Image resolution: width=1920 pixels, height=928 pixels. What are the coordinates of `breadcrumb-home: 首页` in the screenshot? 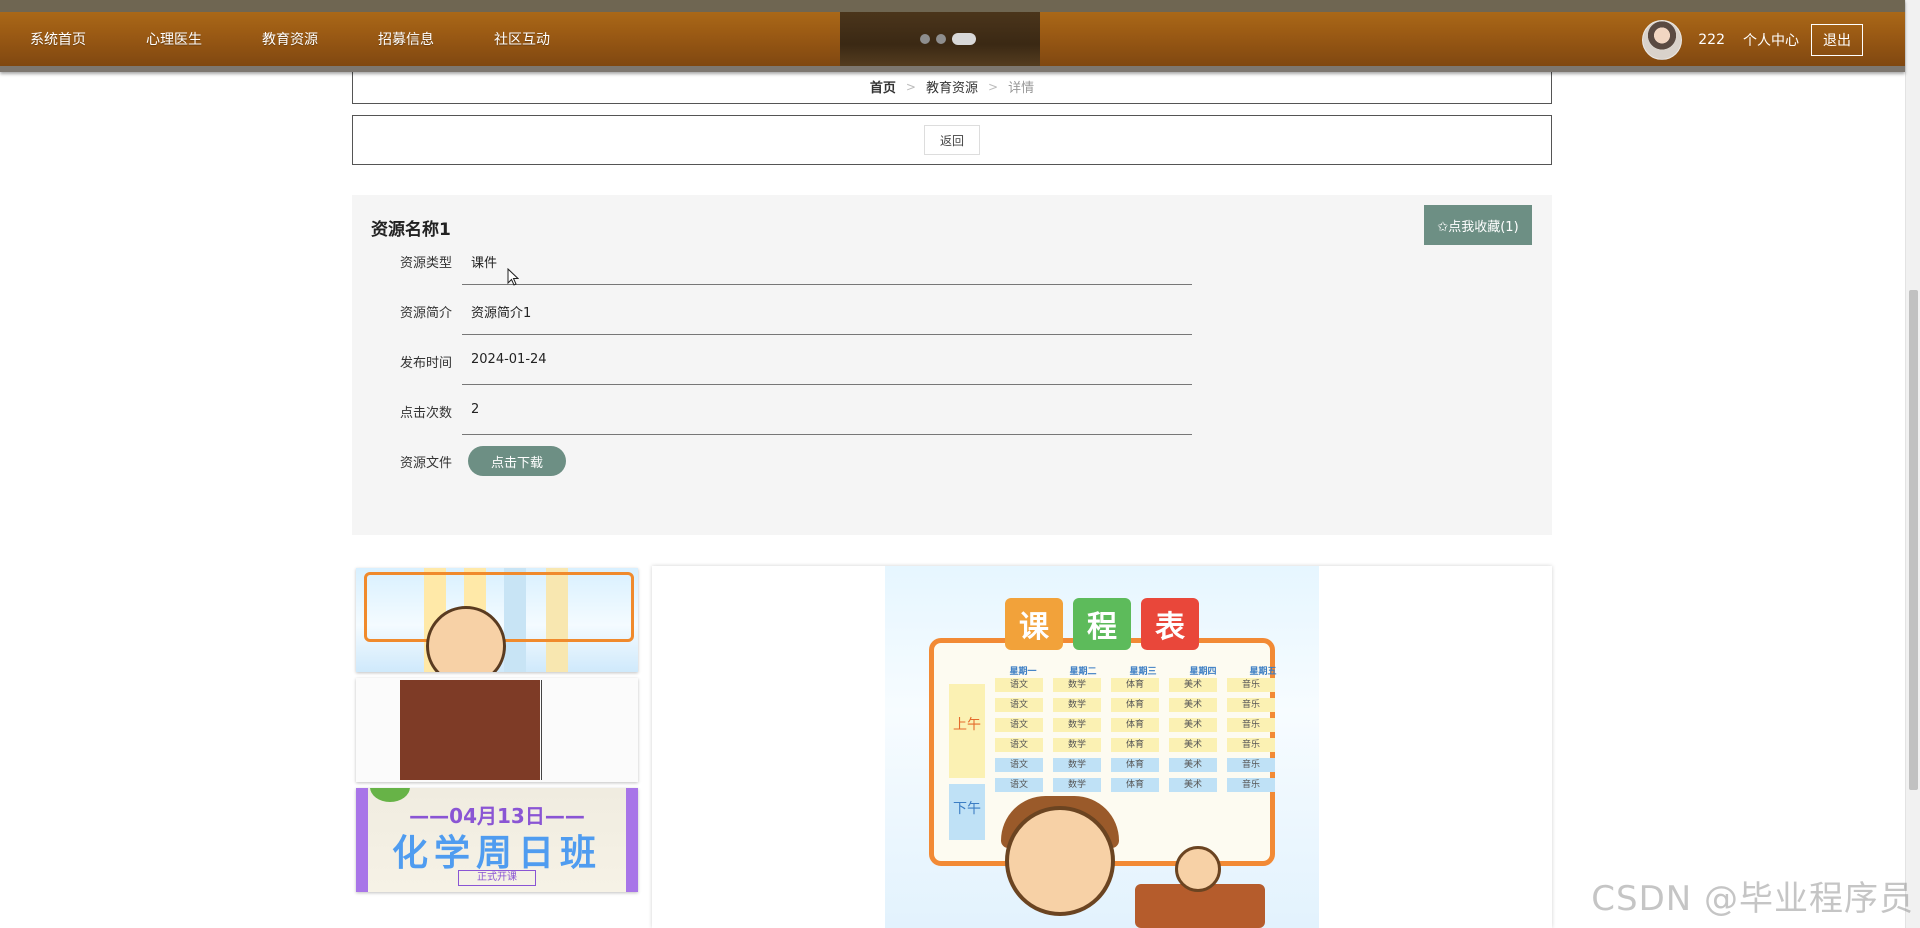 It's located at (883, 86).